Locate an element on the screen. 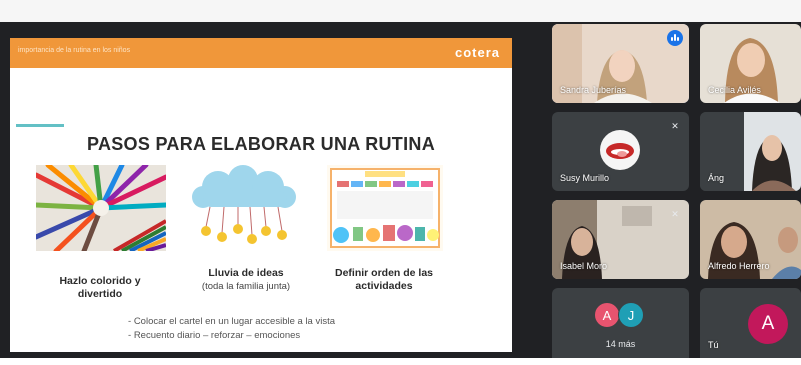 The height and width of the screenshot is (365, 801). step-label: Hazlo colorido y divertido is located at coordinates (100, 287).